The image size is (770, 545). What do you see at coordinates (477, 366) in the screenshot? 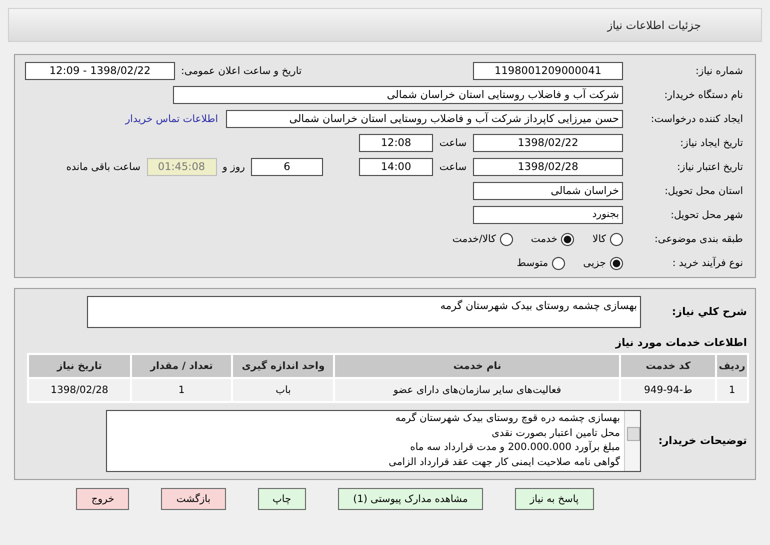
I see `column-header: نام خدمت` at bounding box center [477, 366].